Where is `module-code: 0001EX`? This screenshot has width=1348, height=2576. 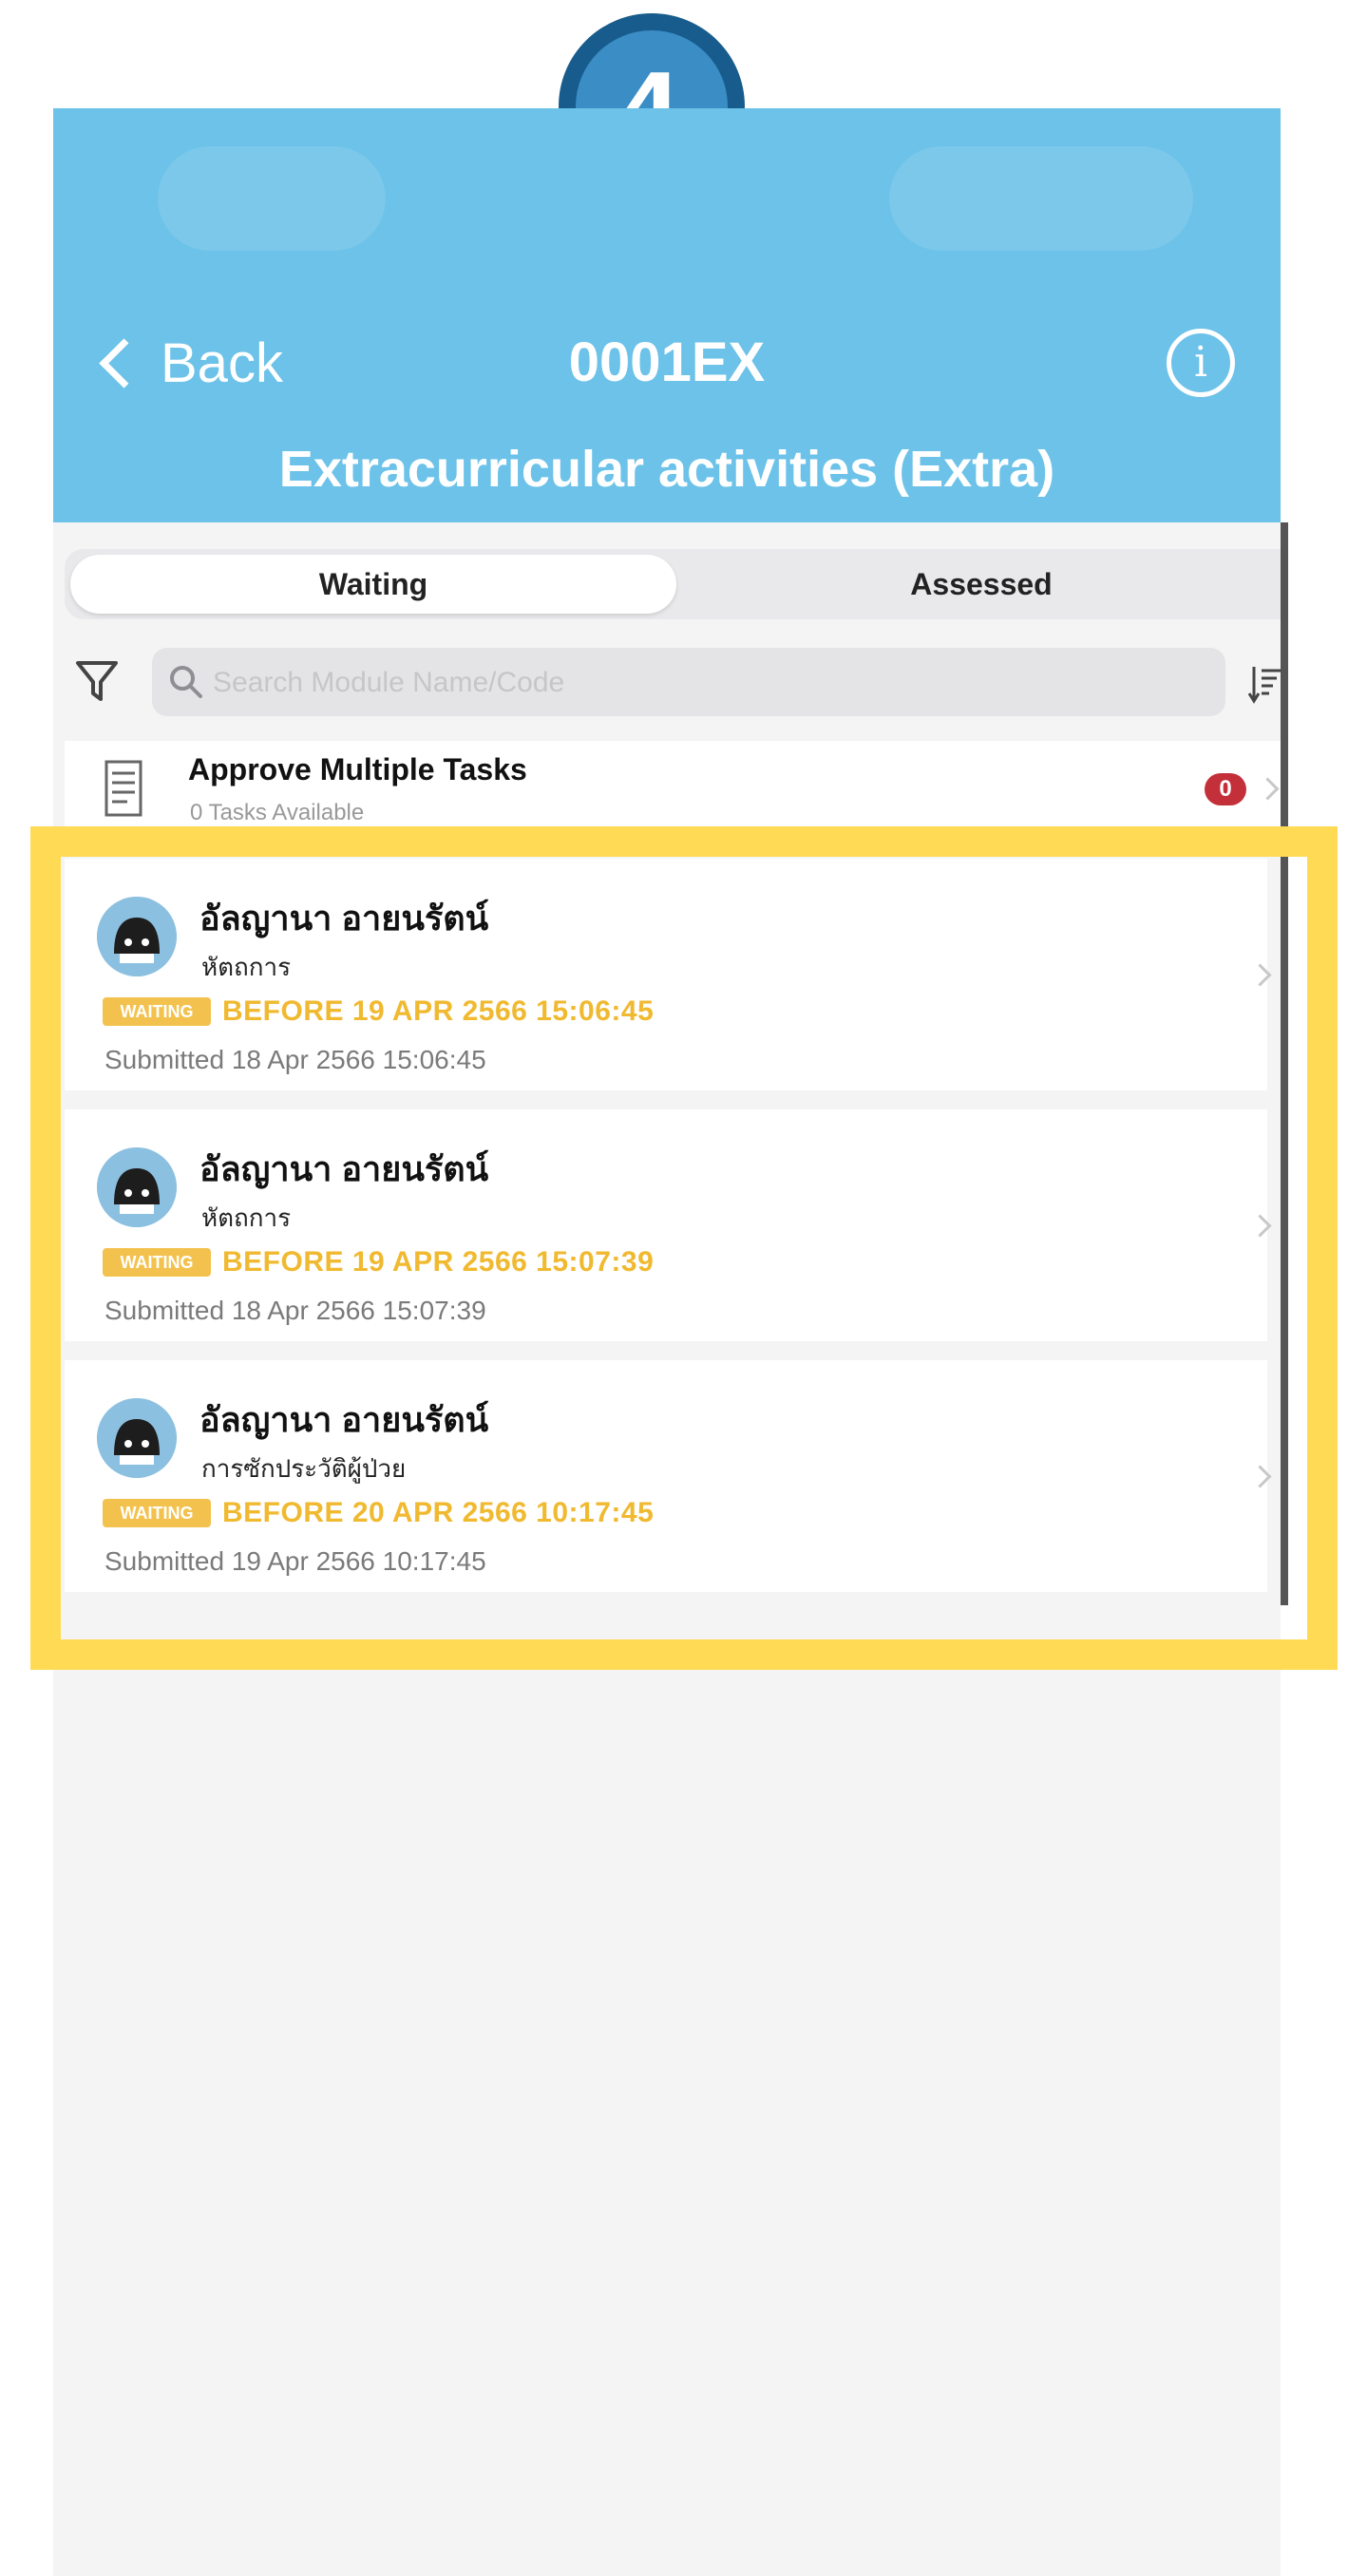 module-code: 0001EX is located at coordinates (667, 362).